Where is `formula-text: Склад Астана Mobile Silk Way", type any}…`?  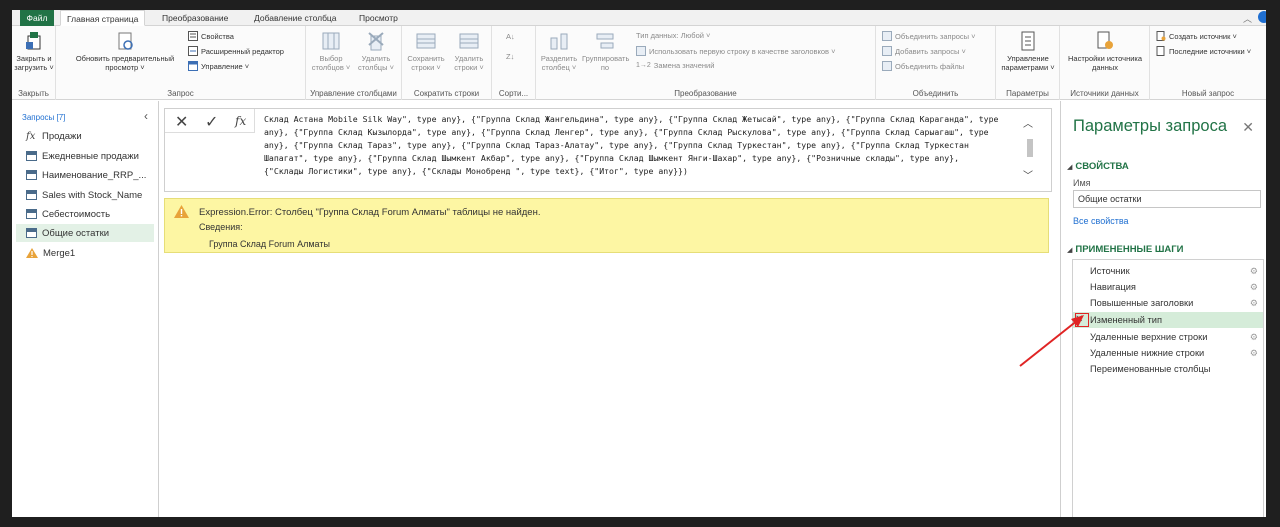 formula-text: Склад Астана Mobile Silk Way", type any}… is located at coordinates (631, 145).